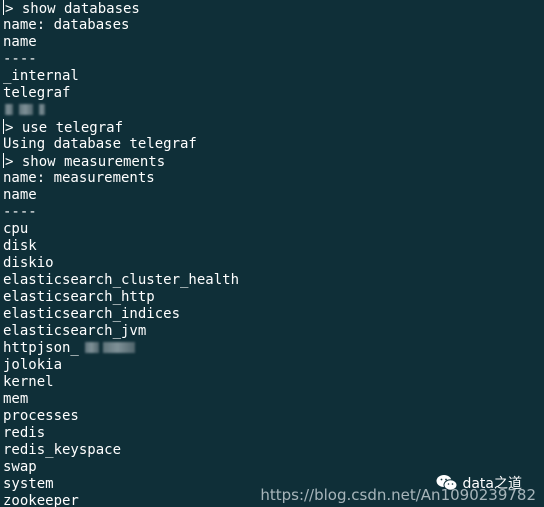  Describe the element at coordinates (41, 416) in the screenshot. I see `measurement-item: processes` at that location.